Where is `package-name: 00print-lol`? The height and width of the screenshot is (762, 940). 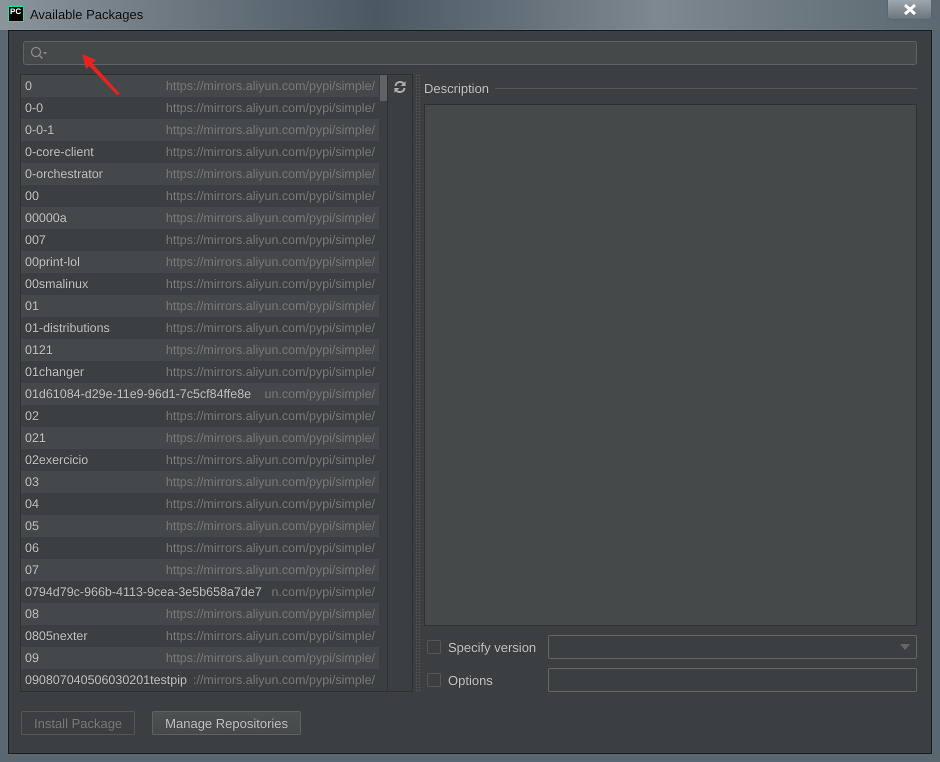 package-name: 00print-lol is located at coordinates (53, 262).